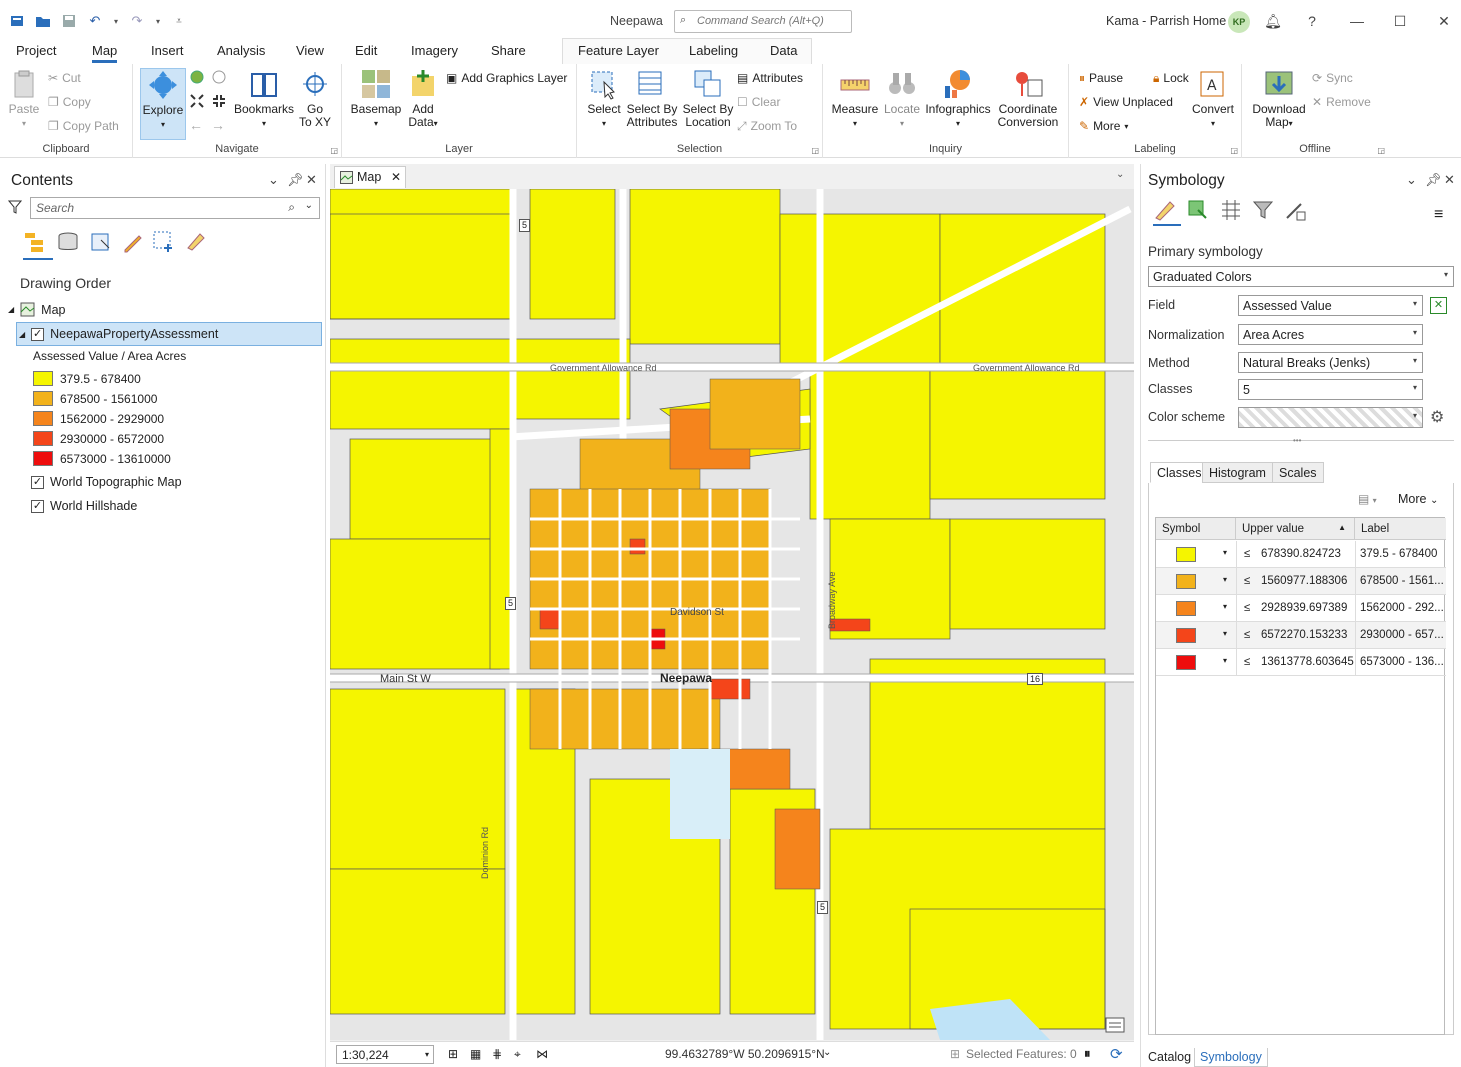  Describe the element at coordinates (1179, 472) in the screenshot. I see `tab-classes: Classes` at that location.